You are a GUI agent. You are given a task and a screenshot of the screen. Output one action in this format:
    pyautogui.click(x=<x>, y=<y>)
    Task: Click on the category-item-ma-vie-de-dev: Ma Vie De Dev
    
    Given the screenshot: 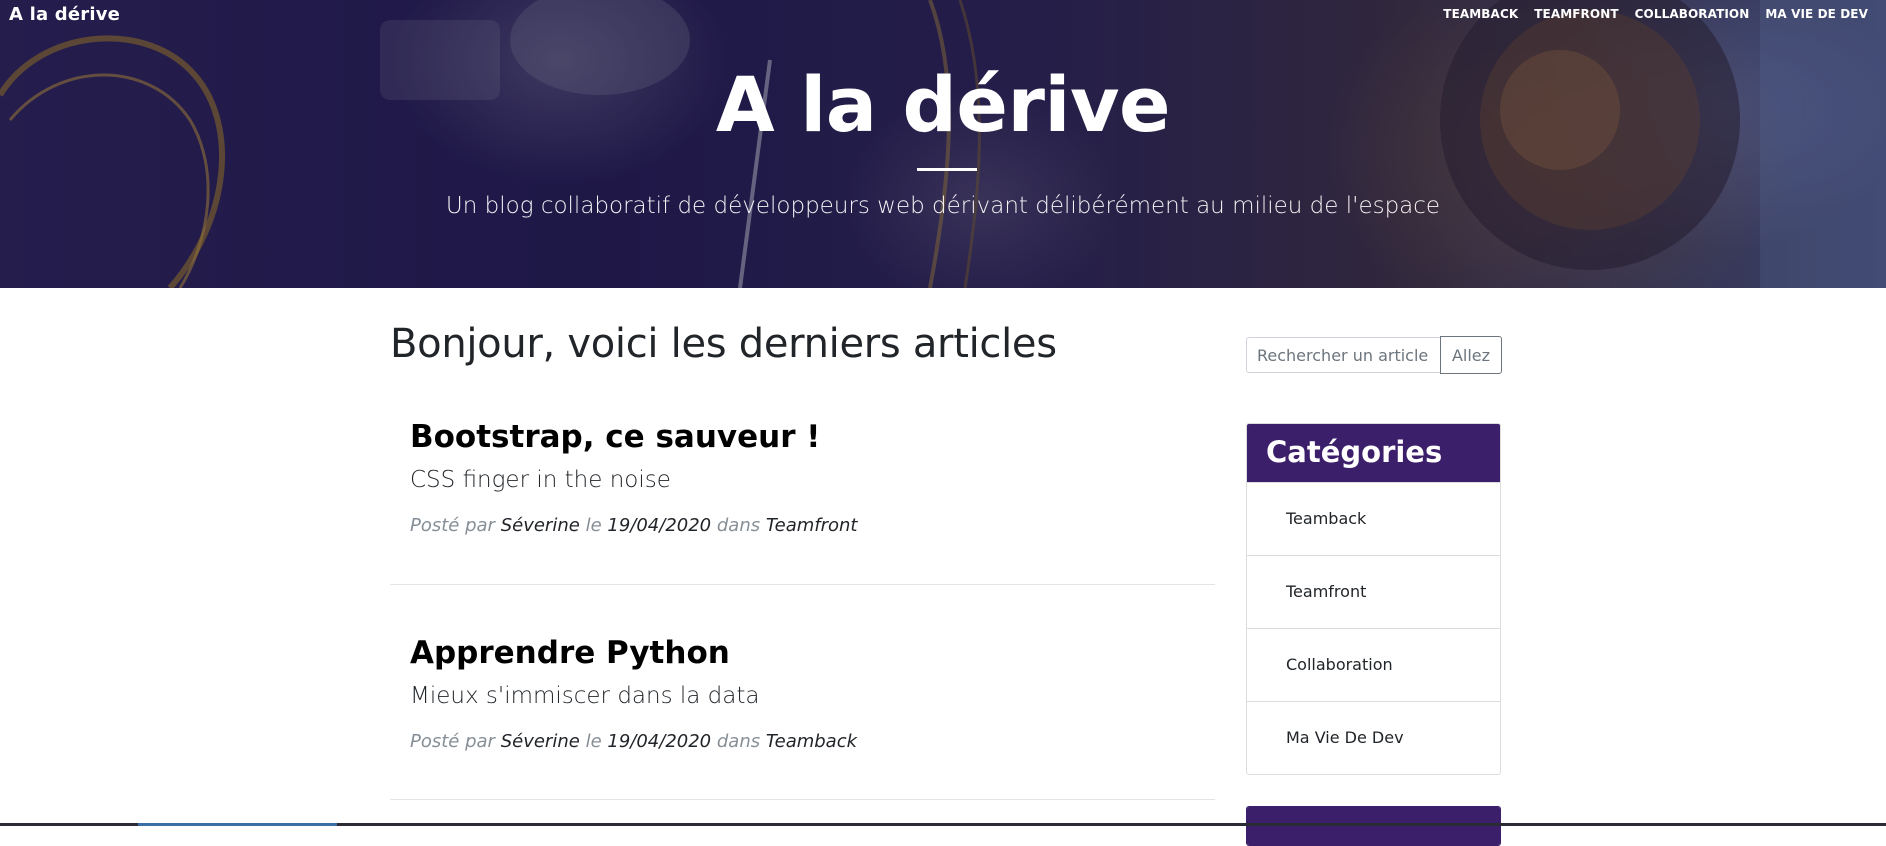 What is the action you would take?
    pyautogui.click(x=1373, y=737)
    